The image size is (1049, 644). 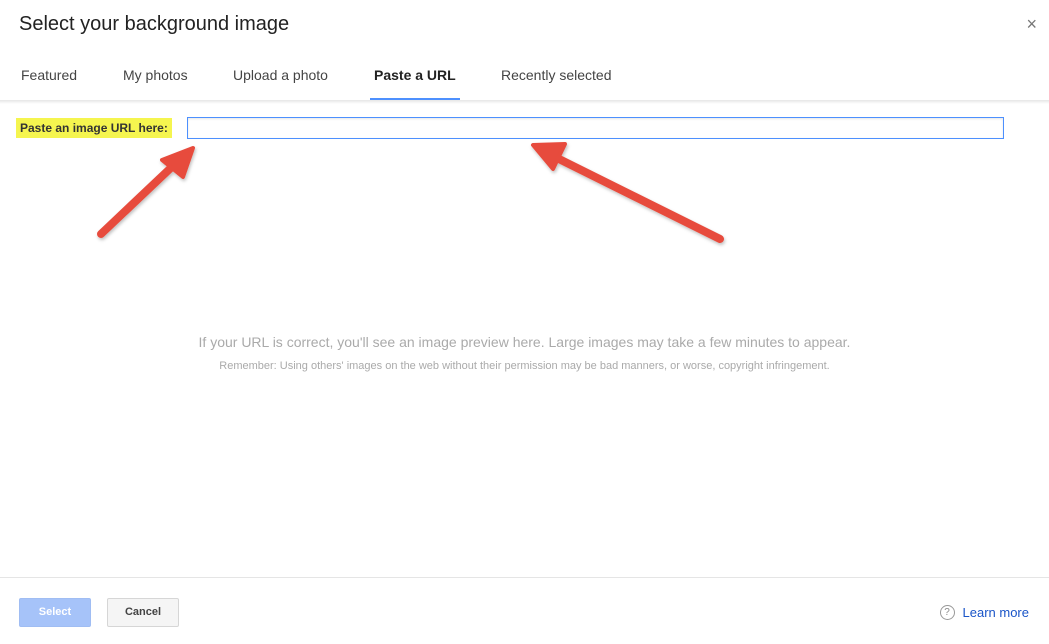 What do you see at coordinates (415, 77) in the screenshot?
I see `tab-paste-a-url: Paste a URL` at bounding box center [415, 77].